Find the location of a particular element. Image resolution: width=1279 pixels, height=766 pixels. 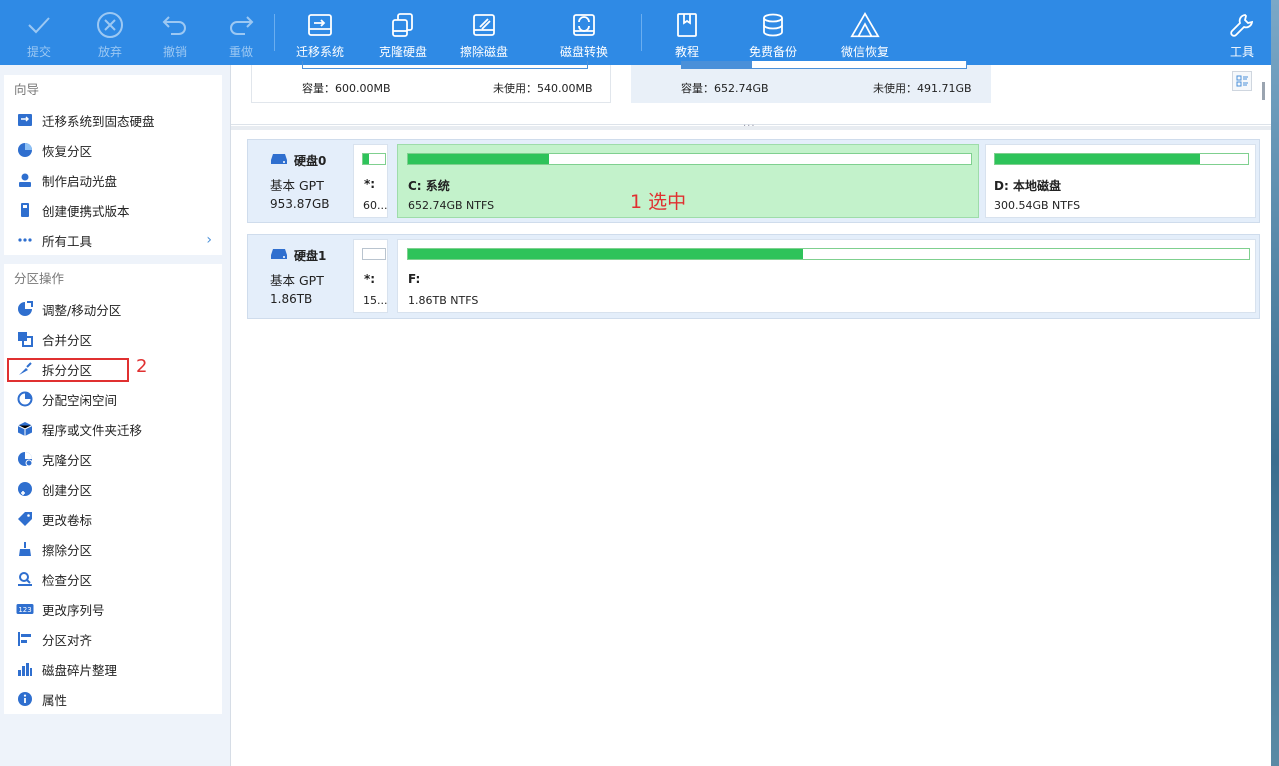

sidebar-item-label: 克隆分区 is located at coordinates (67, 460).